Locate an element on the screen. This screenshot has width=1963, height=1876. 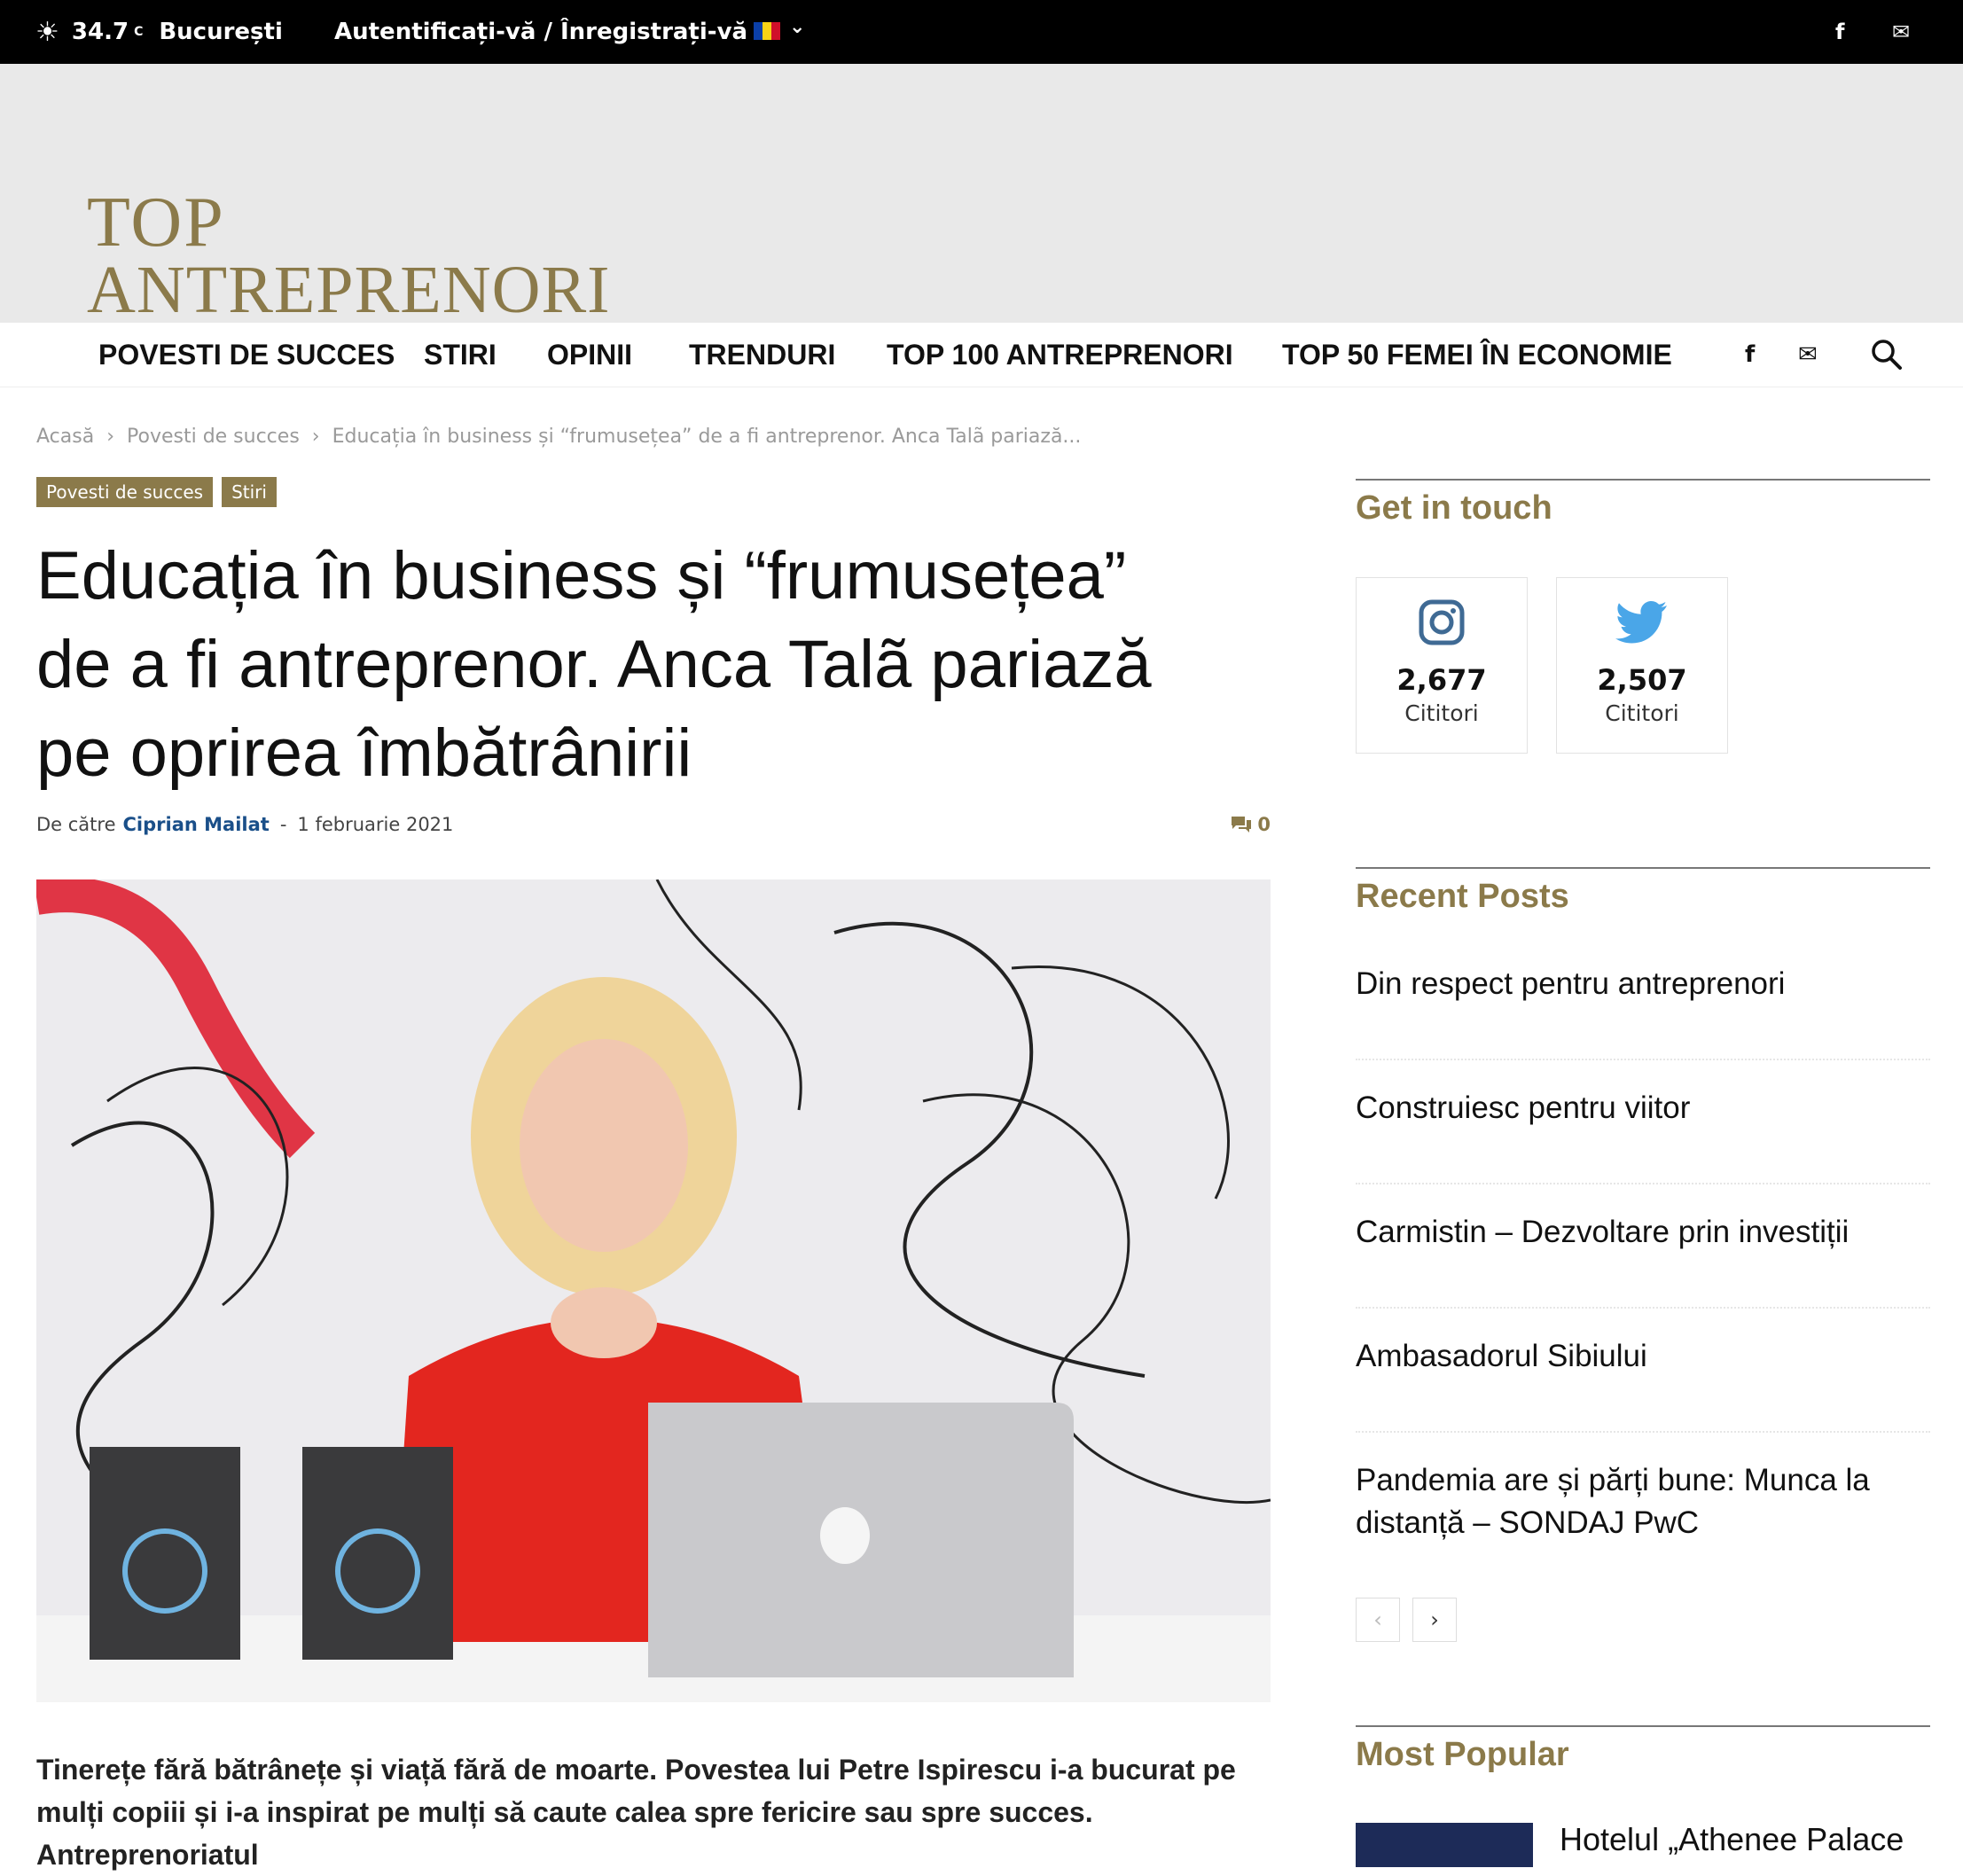
weather-widget: ☀ 34.7 C București is located at coordinates (159, 32).